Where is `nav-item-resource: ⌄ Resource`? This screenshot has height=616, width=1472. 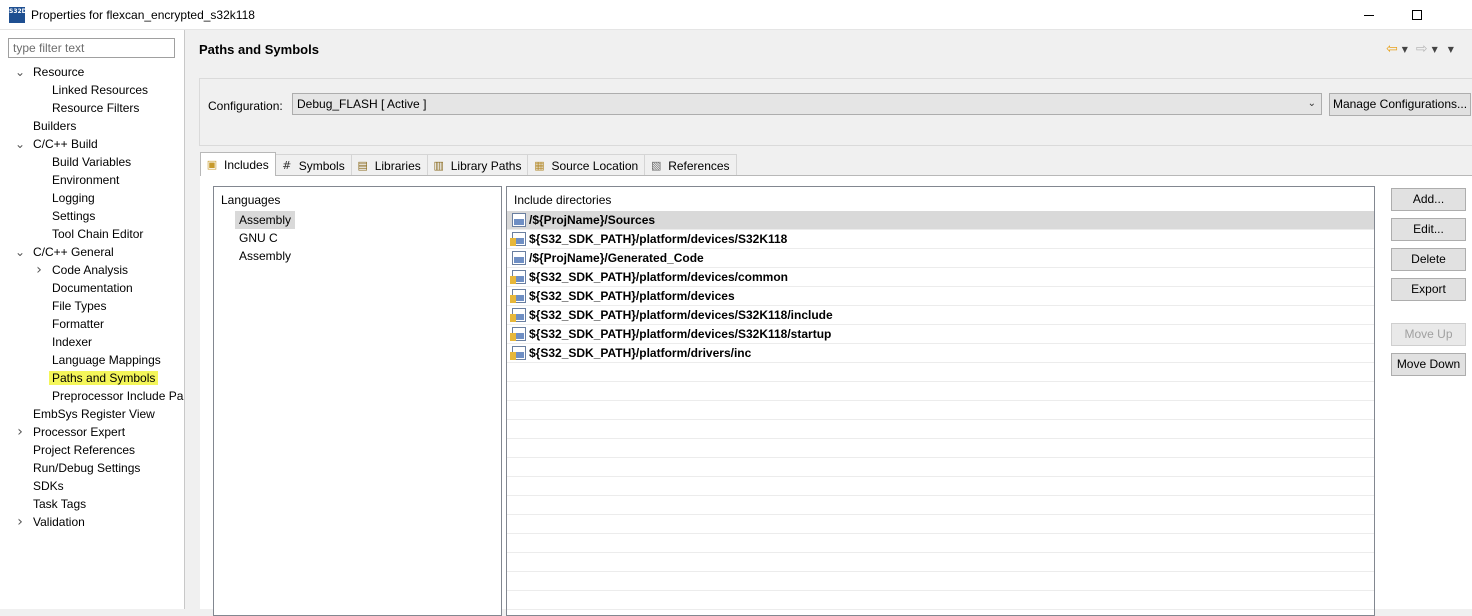 nav-item-resource: ⌄ Resource is located at coordinates (49, 72).